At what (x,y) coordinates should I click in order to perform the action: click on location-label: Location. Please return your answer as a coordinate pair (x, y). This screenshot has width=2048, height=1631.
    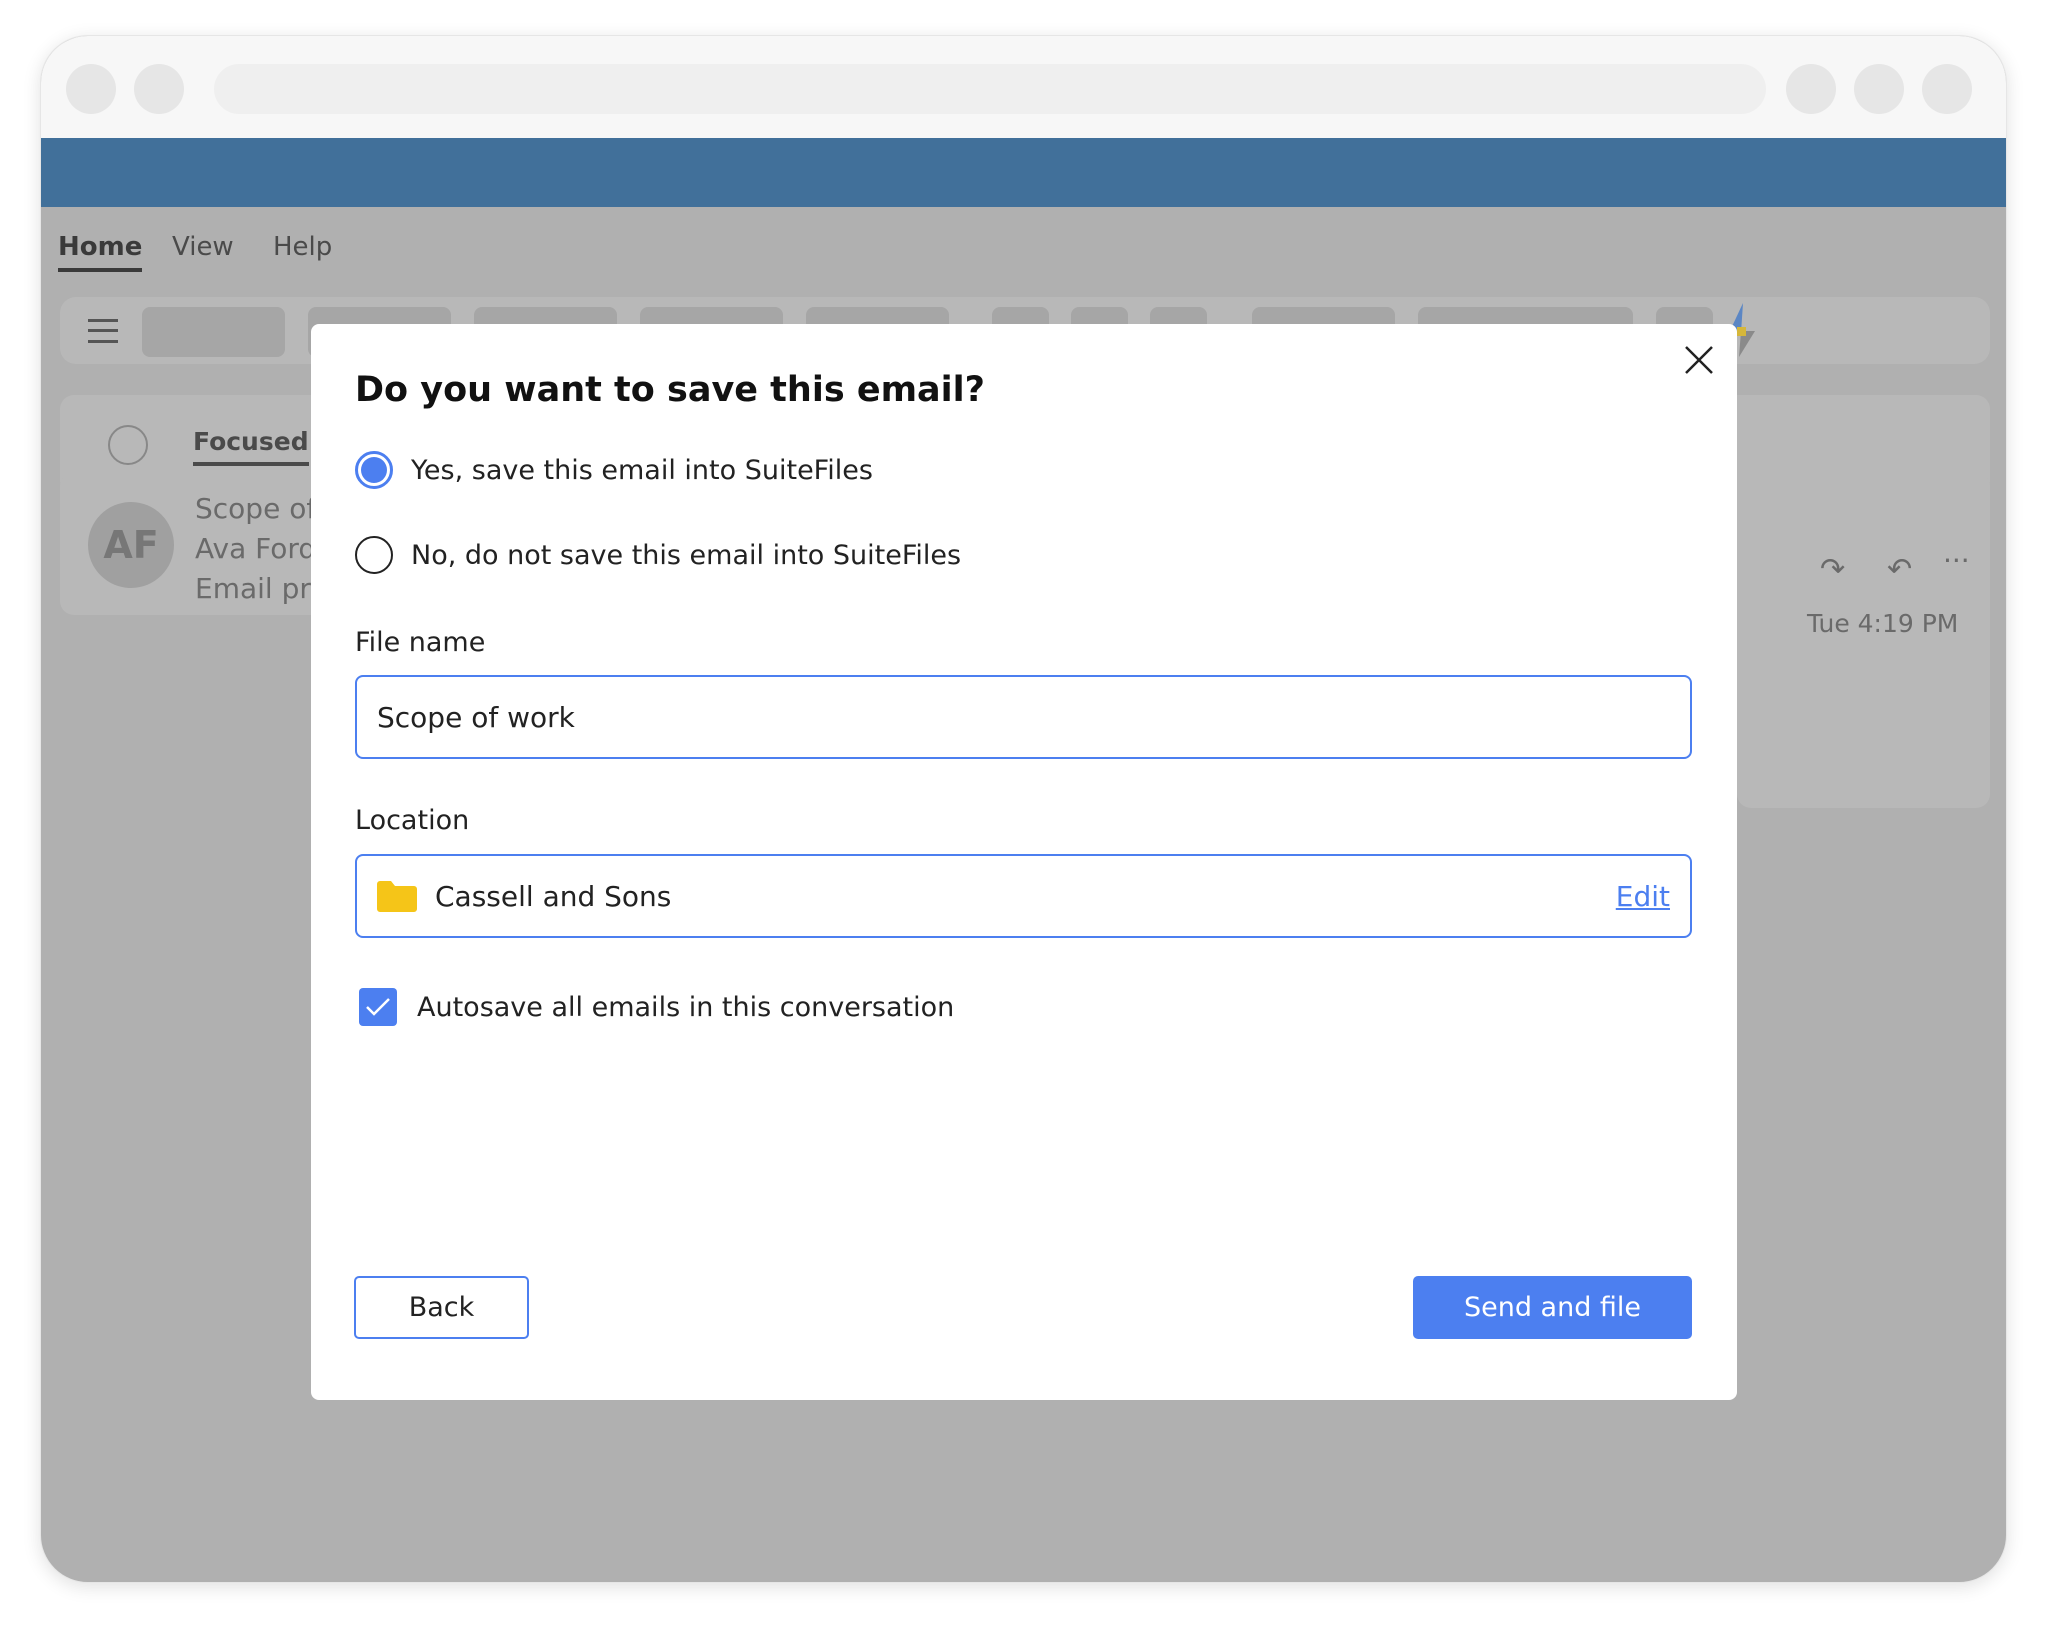
    Looking at the image, I should click on (412, 820).